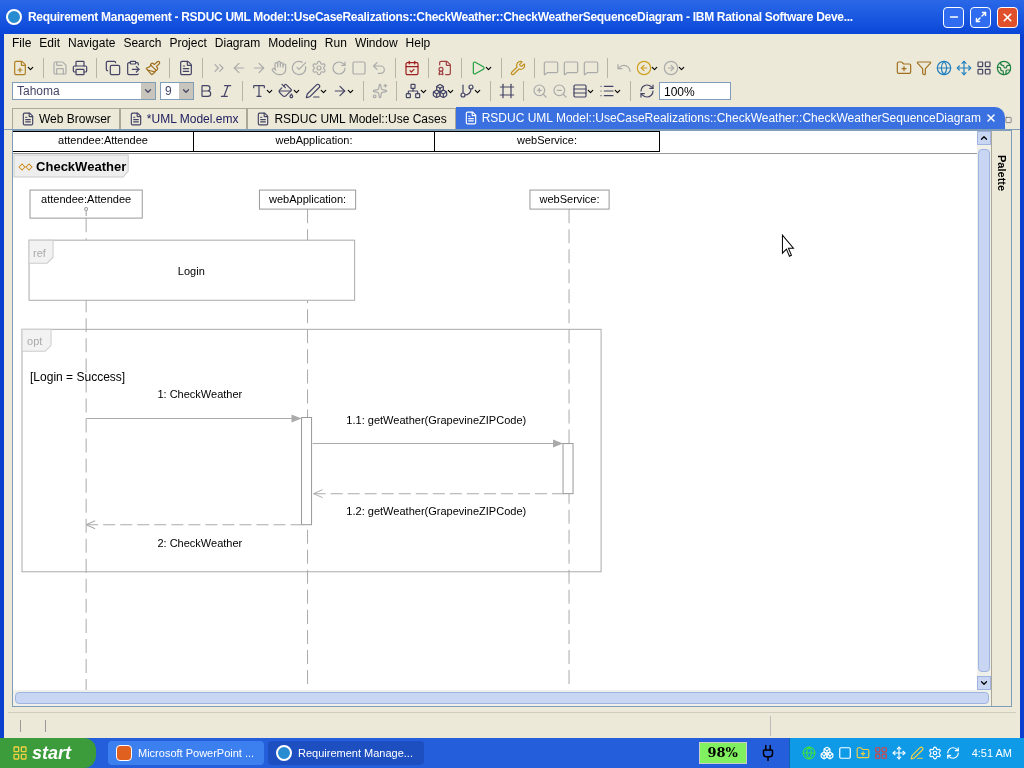 This screenshot has height=768, width=1024. What do you see at coordinates (722, 753) in the screenshot?
I see `battery-level: 98%` at bounding box center [722, 753].